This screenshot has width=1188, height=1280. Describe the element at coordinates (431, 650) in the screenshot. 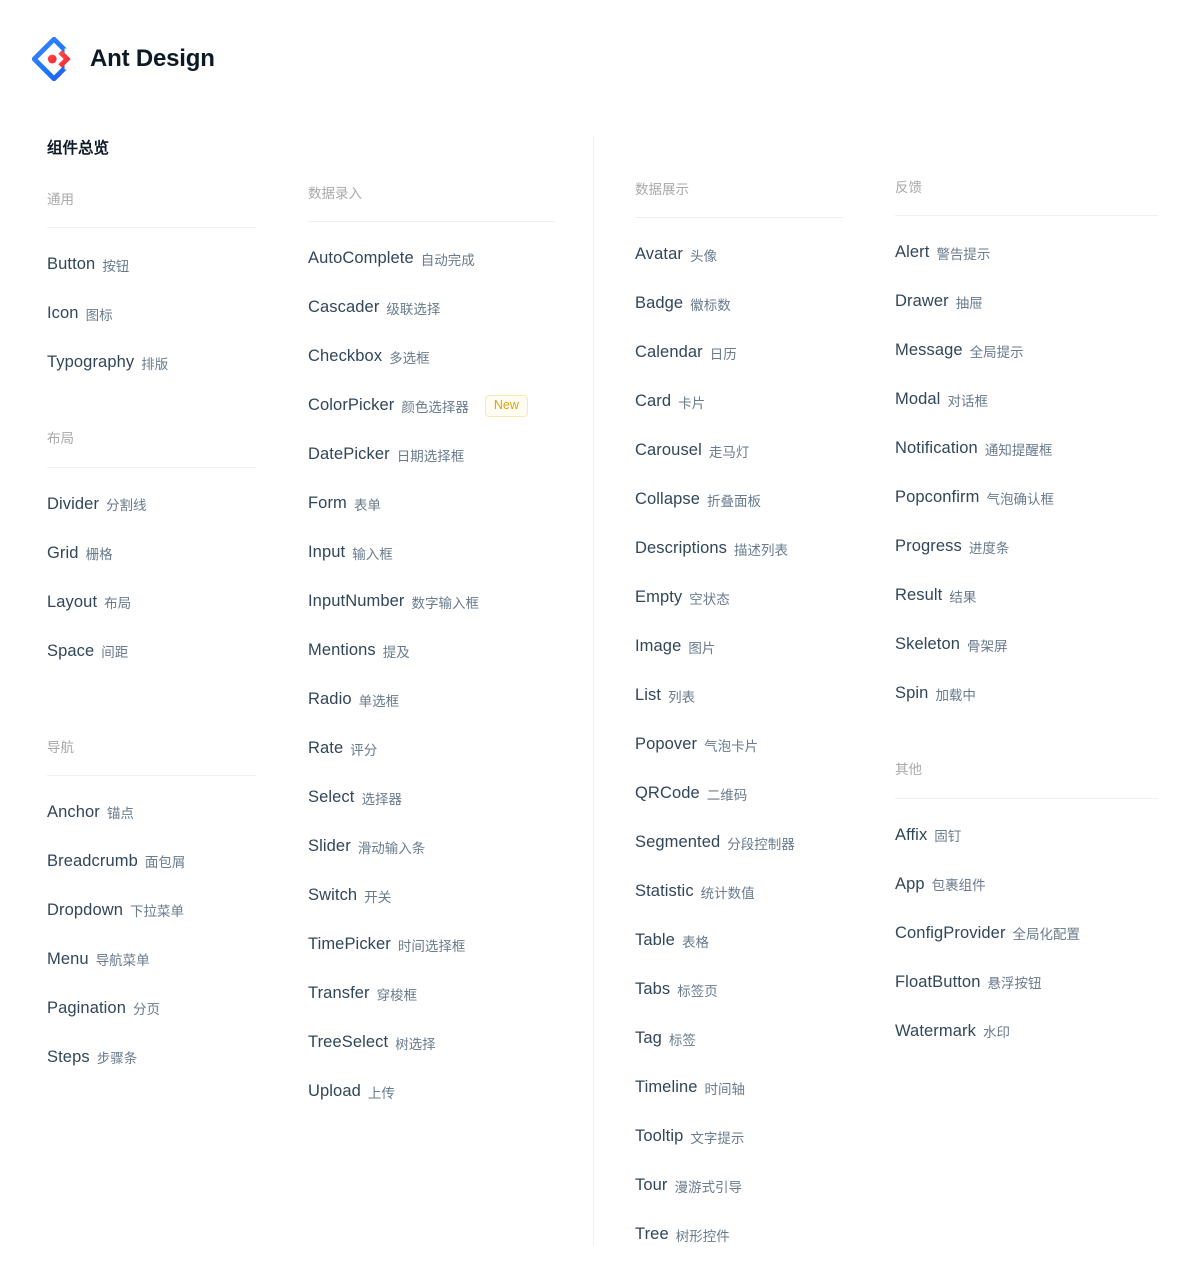

I see `component-link-mentions: Mentions 提及` at that location.